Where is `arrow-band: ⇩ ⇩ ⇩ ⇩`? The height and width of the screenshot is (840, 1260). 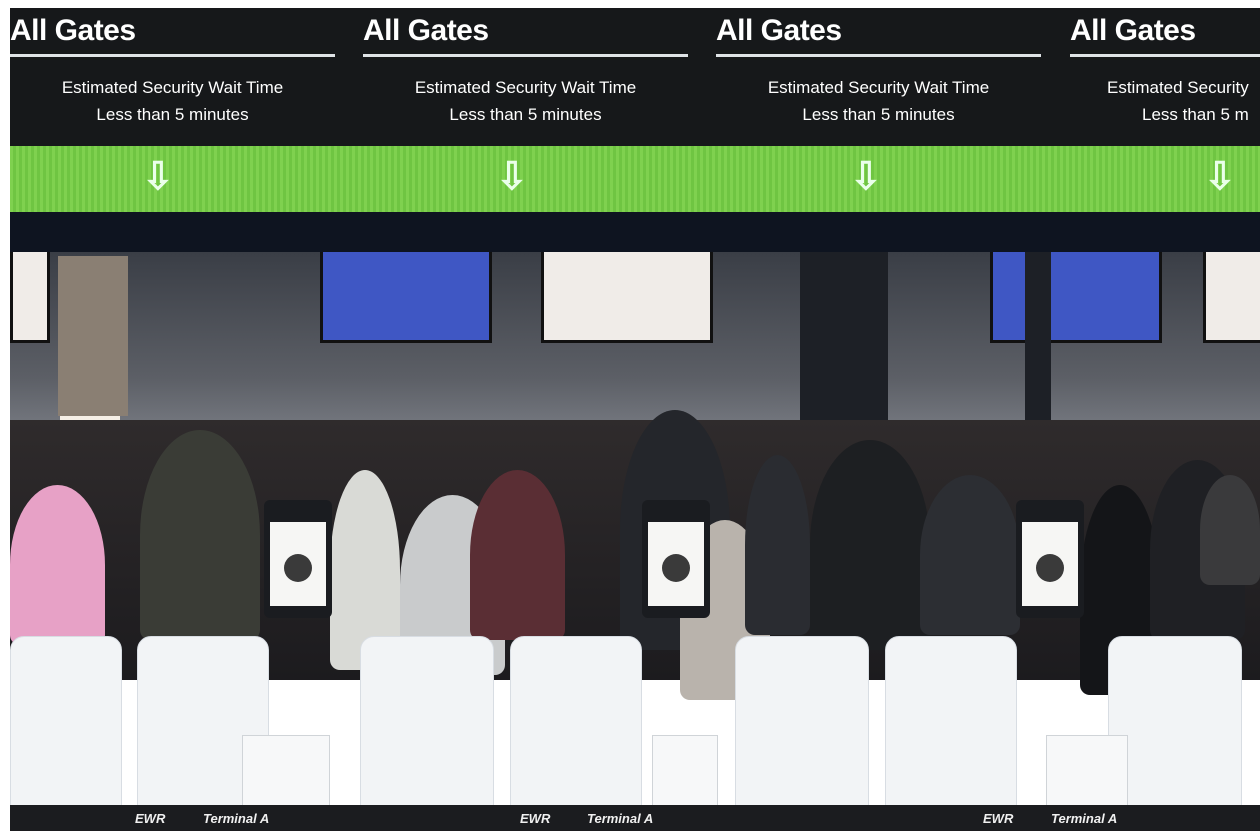 arrow-band: ⇩ ⇩ ⇩ ⇩ is located at coordinates (635, 179).